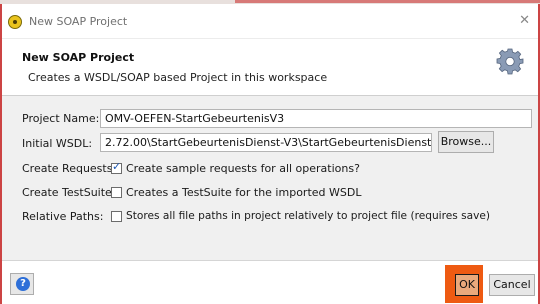 The height and width of the screenshot is (304, 540). What do you see at coordinates (387, 1) in the screenshot?
I see `background-highlight` at bounding box center [387, 1].